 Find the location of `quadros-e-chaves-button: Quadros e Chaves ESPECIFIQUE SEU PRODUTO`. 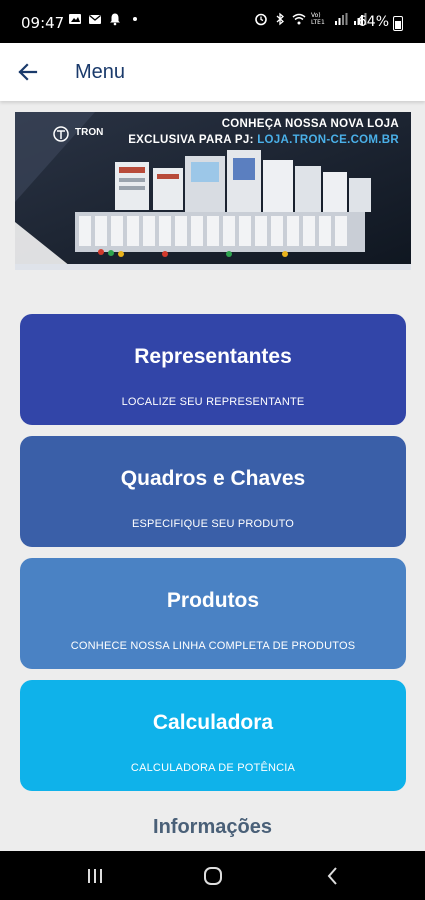

quadros-e-chaves-button: Quadros e Chaves ESPECIFIQUE SEU PRODUTO is located at coordinates (213, 491).